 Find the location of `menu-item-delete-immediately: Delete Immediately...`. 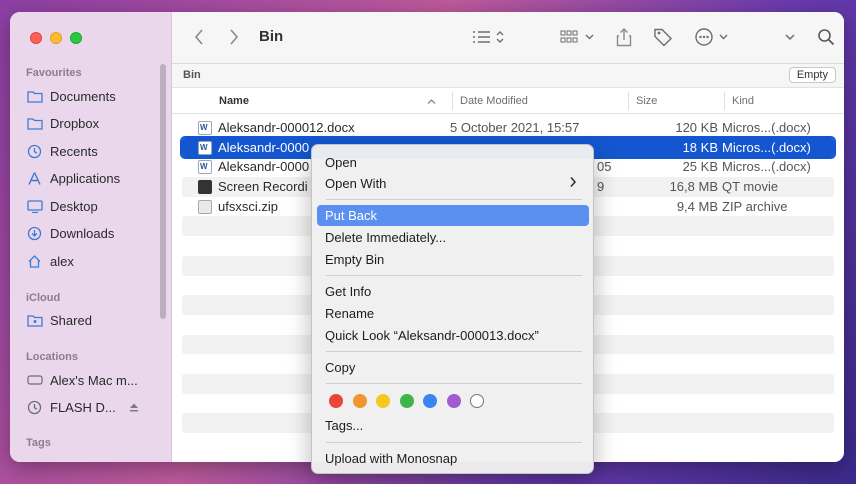

menu-item-delete-immediately: Delete Immediately... is located at coordinates (453, 237).